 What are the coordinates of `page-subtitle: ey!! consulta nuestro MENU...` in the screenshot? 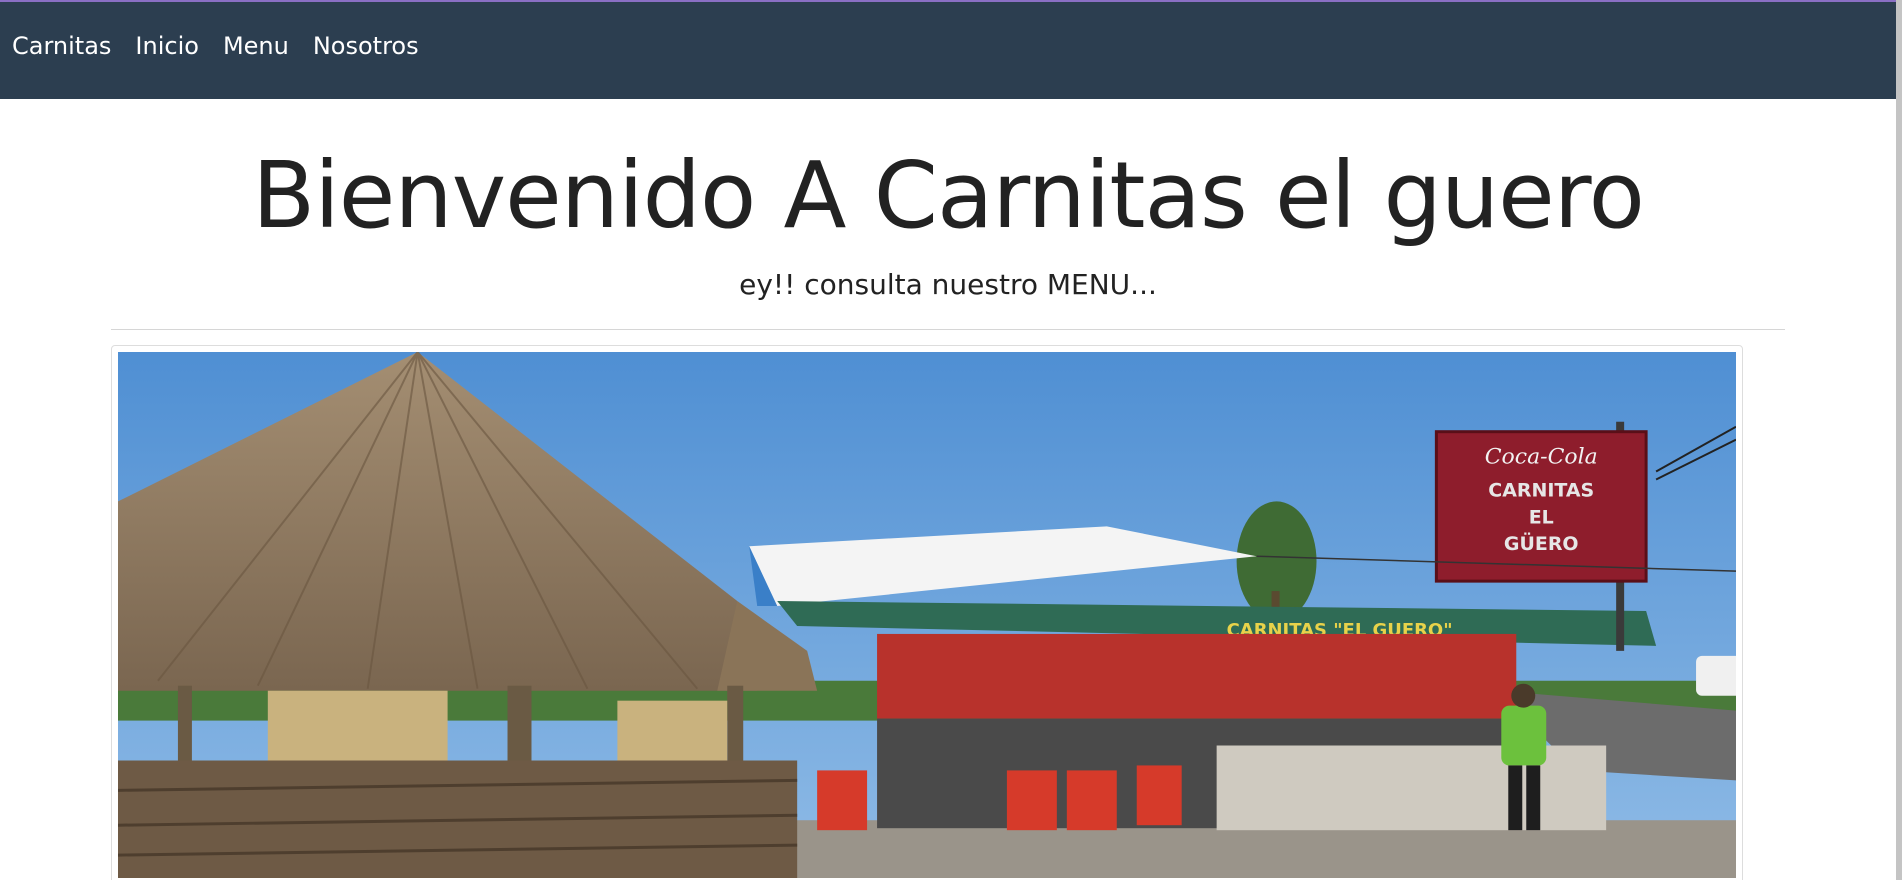 It's located at (948, 284).